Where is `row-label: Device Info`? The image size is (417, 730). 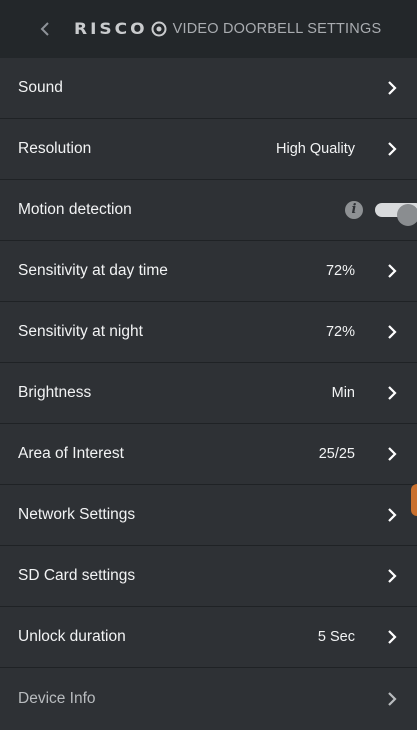 row-label: Device Info is located at coordinates (57, 698).